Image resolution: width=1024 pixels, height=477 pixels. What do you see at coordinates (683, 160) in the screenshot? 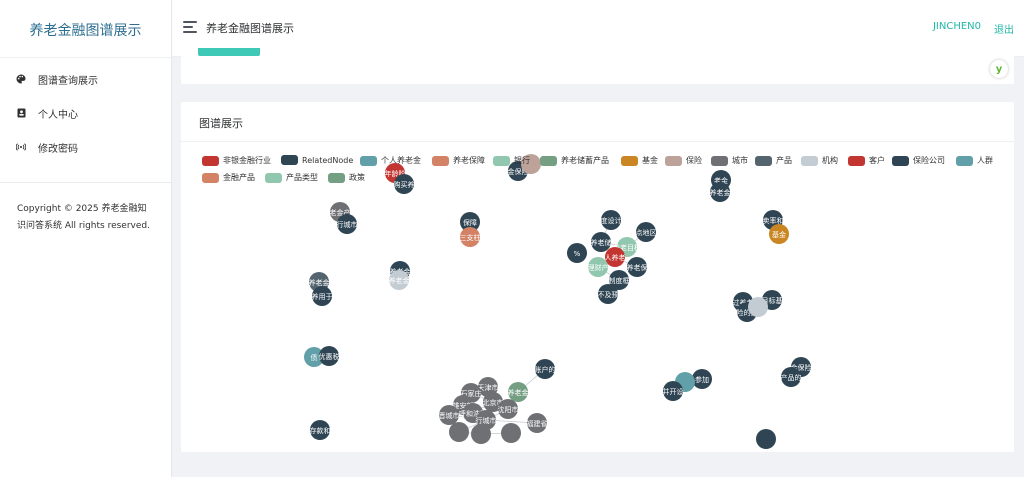
I see `legend-item: 保险` at bounding box center [683, 160].